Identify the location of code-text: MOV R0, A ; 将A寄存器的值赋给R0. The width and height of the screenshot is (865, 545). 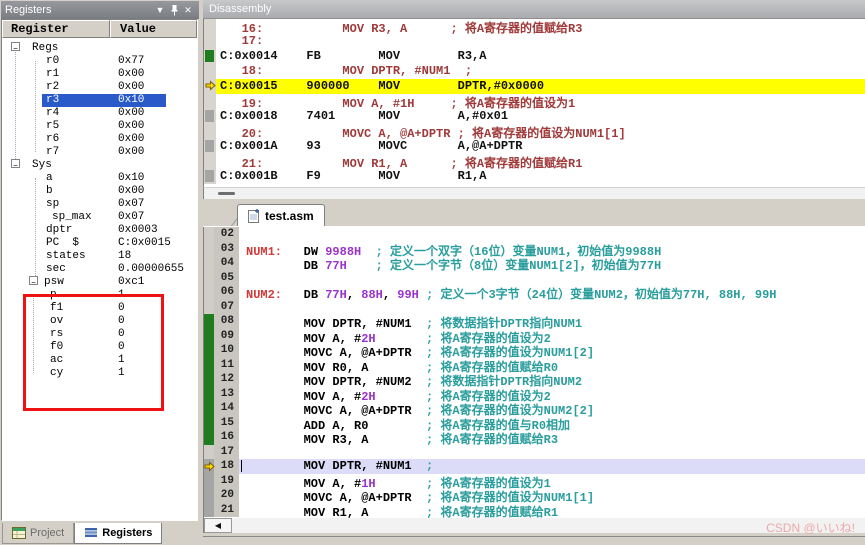
(552, 366).